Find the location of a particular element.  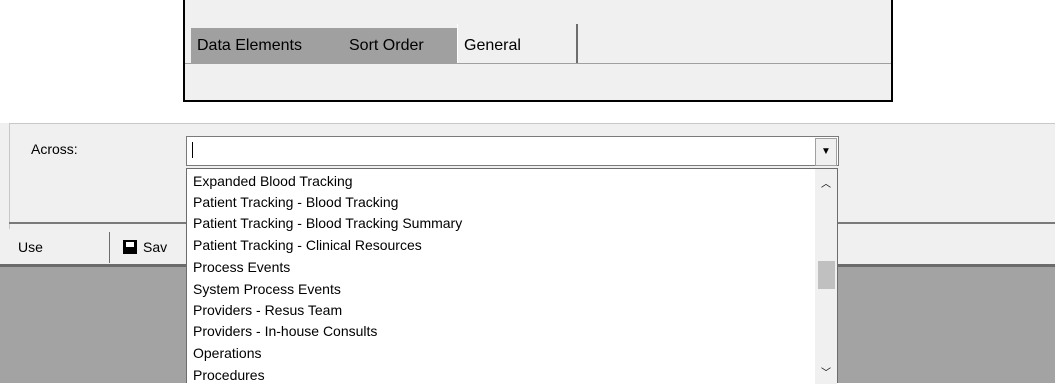

save-button-label: Sav is located at coordinates (155, 247).